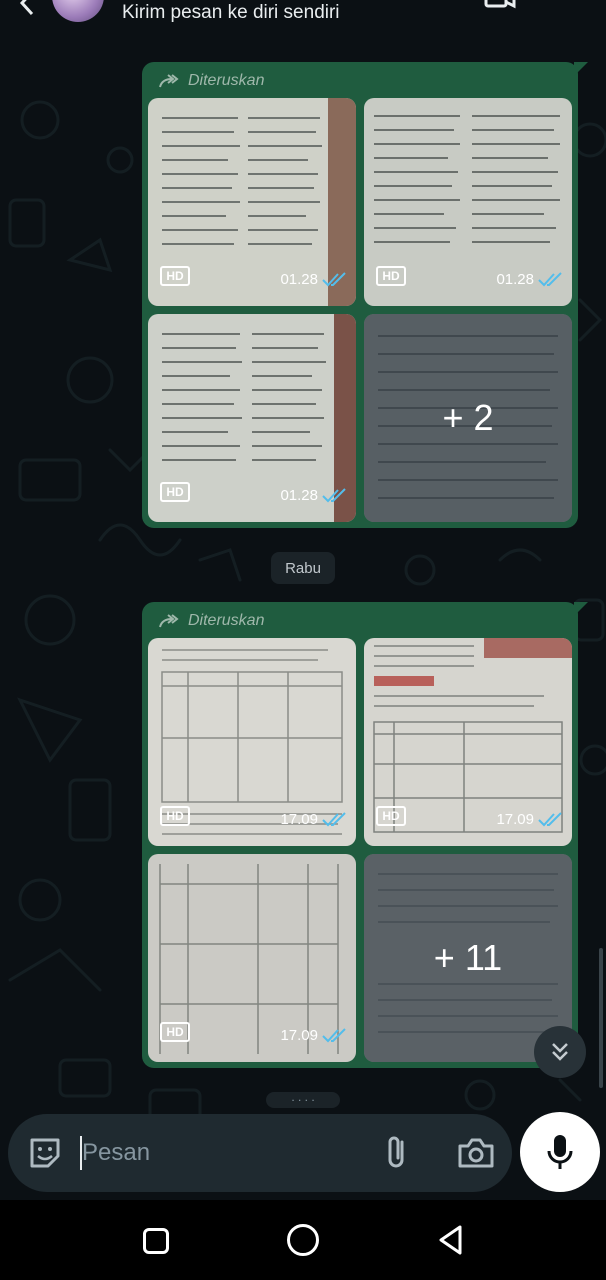 The height and width of the screenshot is (1280, 606). I want to click on back-arrow-icon, so click(27, 8).